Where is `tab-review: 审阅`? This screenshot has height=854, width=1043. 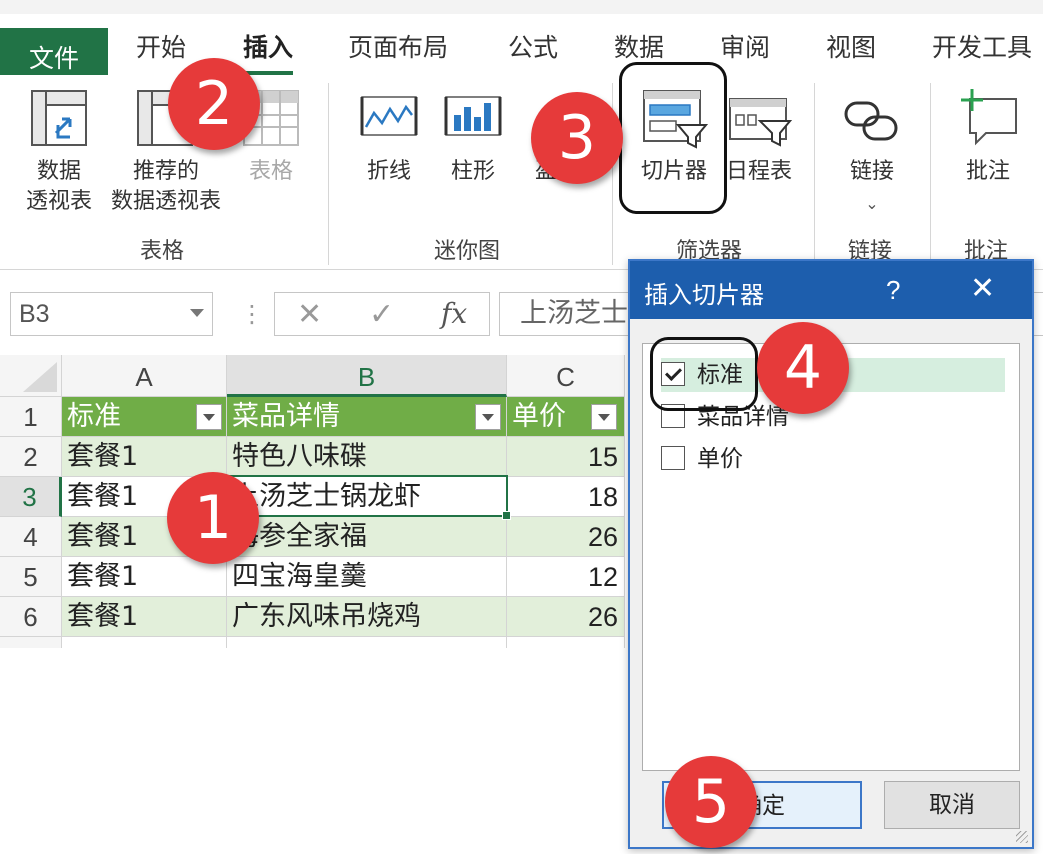
tab-review: 审阅 is located at coordinates (745, 46).